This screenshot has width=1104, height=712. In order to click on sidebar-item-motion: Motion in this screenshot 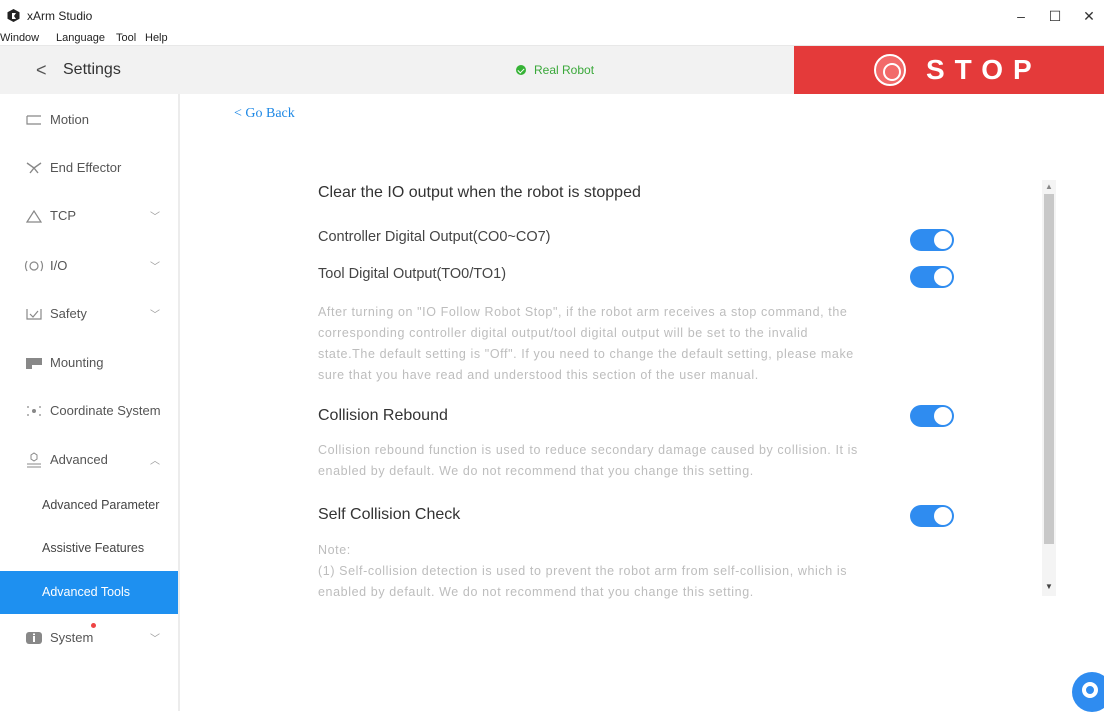, I will do `click(89, 120)`.